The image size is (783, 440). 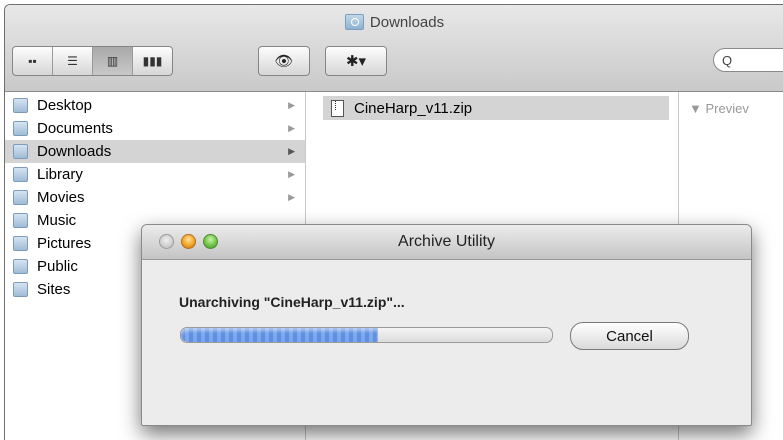 What do you see at coordinates (337, 108) in the screenshot?
I see `zip-file-icon` at bounding box center [337, 108].